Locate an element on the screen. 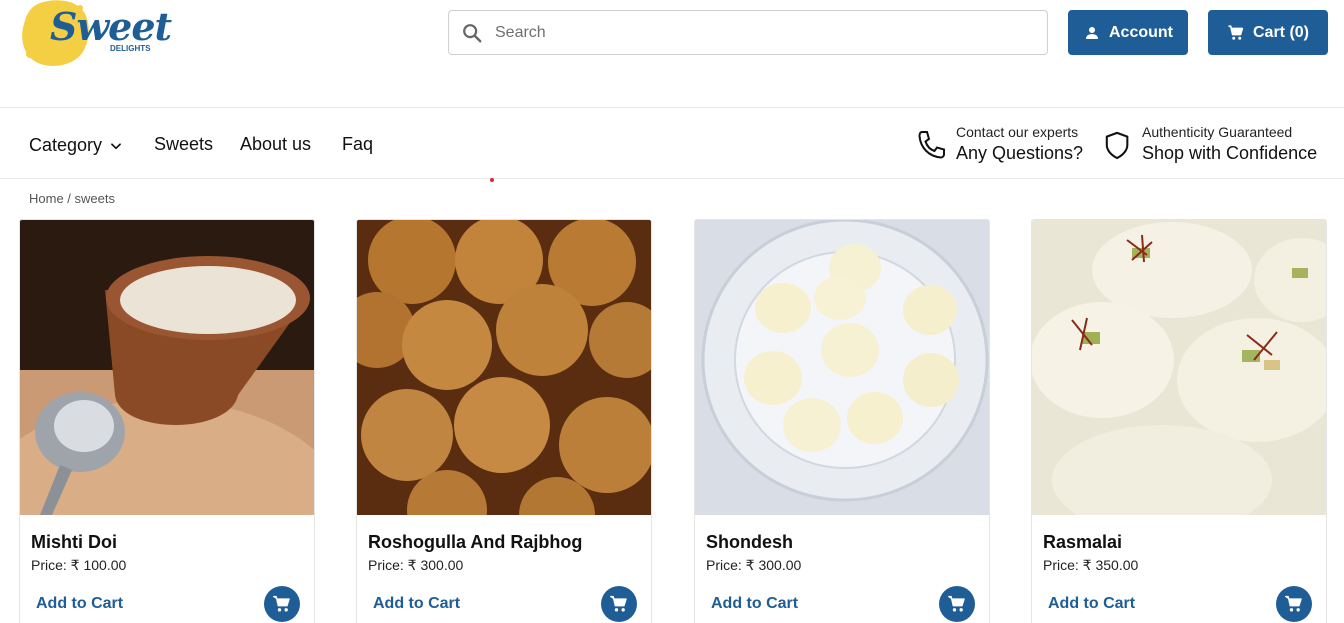  contact-experts: Contact our experts Any Questions? is located at coordinates (999, 144).